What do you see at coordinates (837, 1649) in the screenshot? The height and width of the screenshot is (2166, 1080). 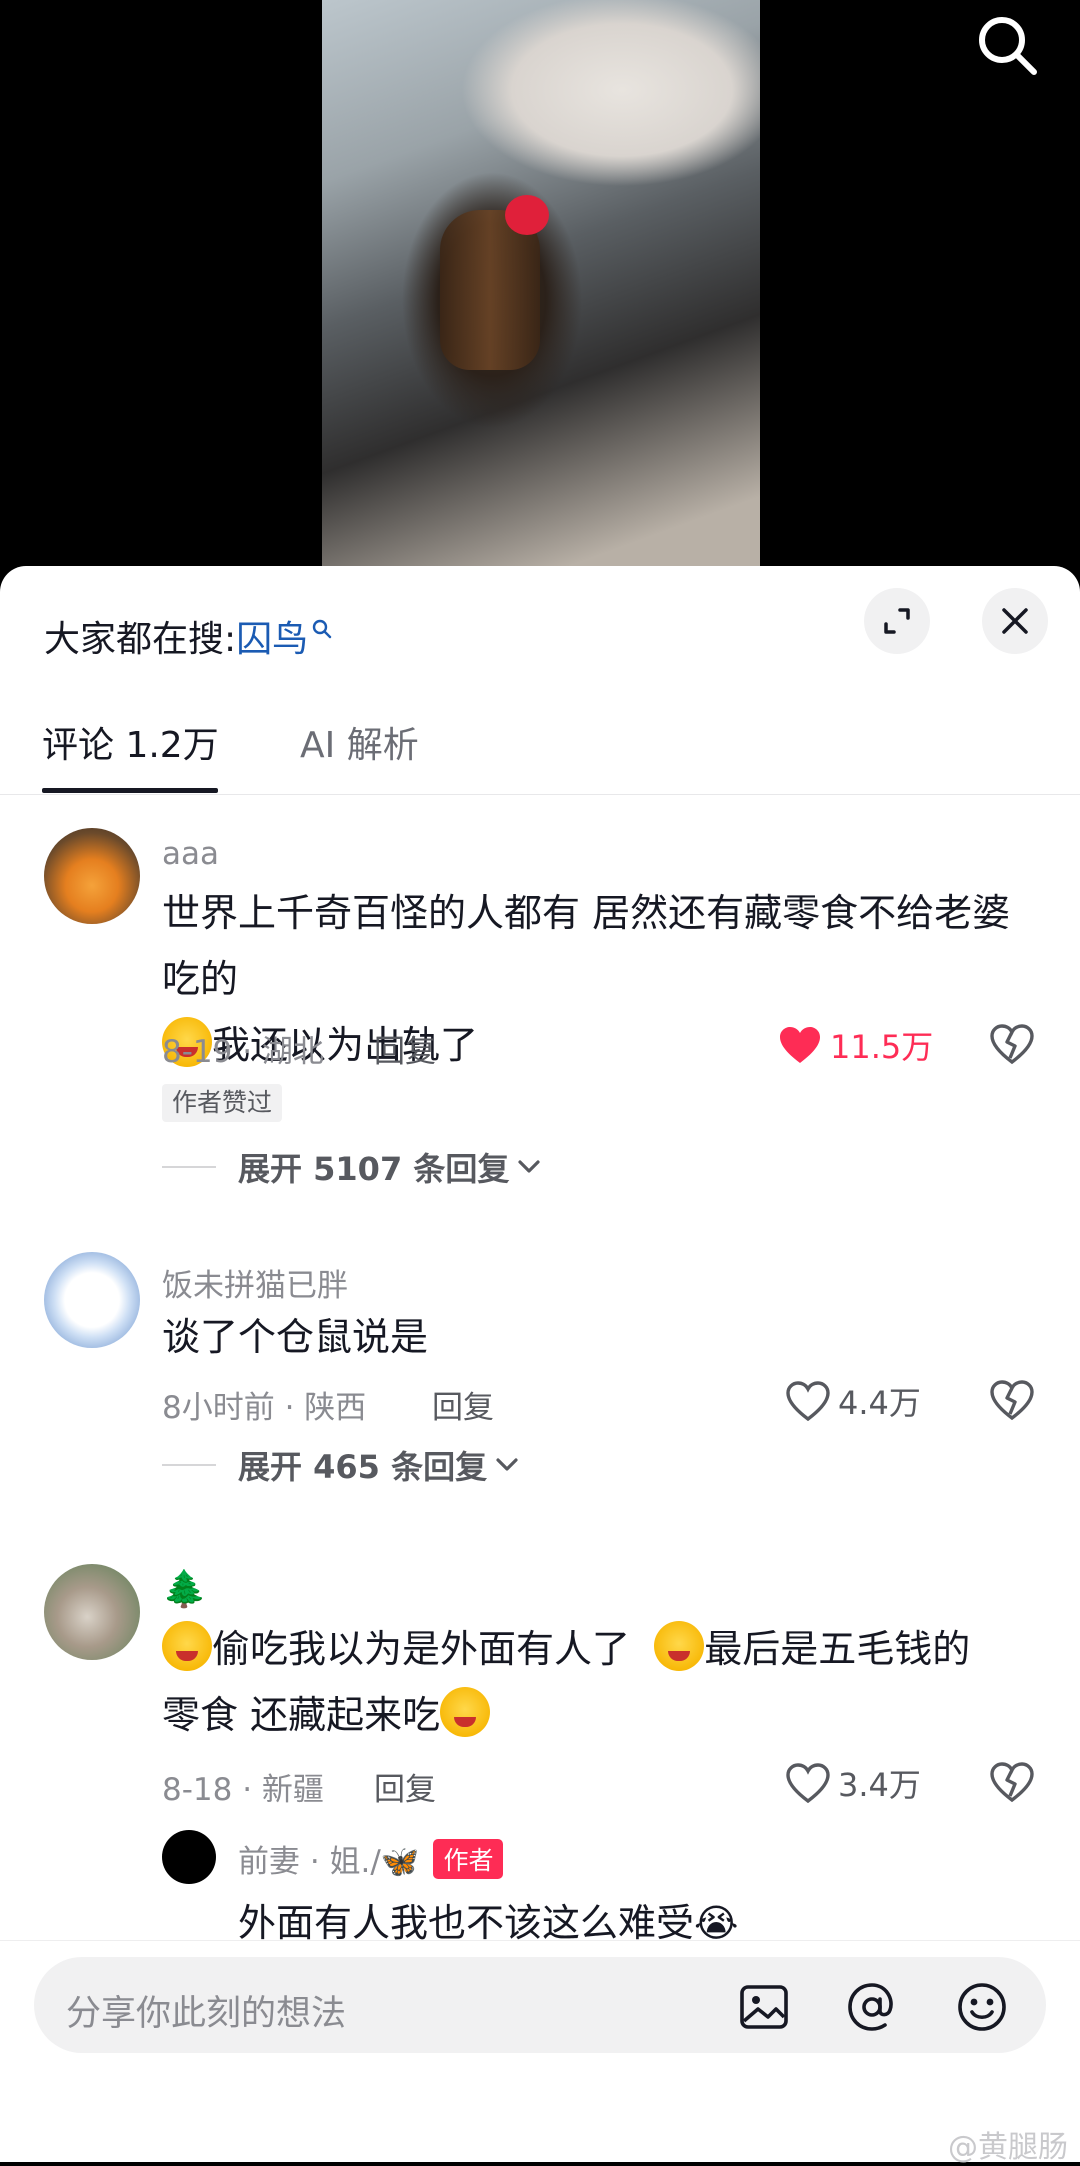 I see `comment-text-part: 最后是五毛钱的` at bounding box center [837, 1649].